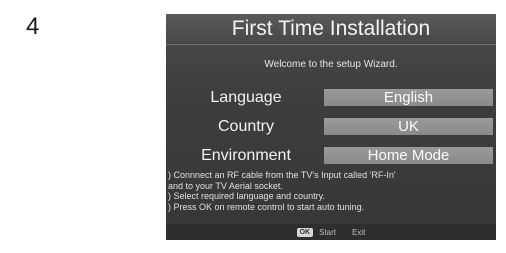  What do you see at coordinates (408, 155) in the screenshot?
I see `environment-value: Home Mode` at bounding box center [408, 155].